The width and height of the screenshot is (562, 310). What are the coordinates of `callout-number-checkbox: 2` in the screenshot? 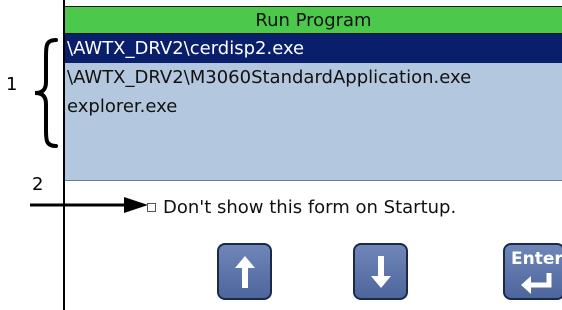 It's located at (38, 184).